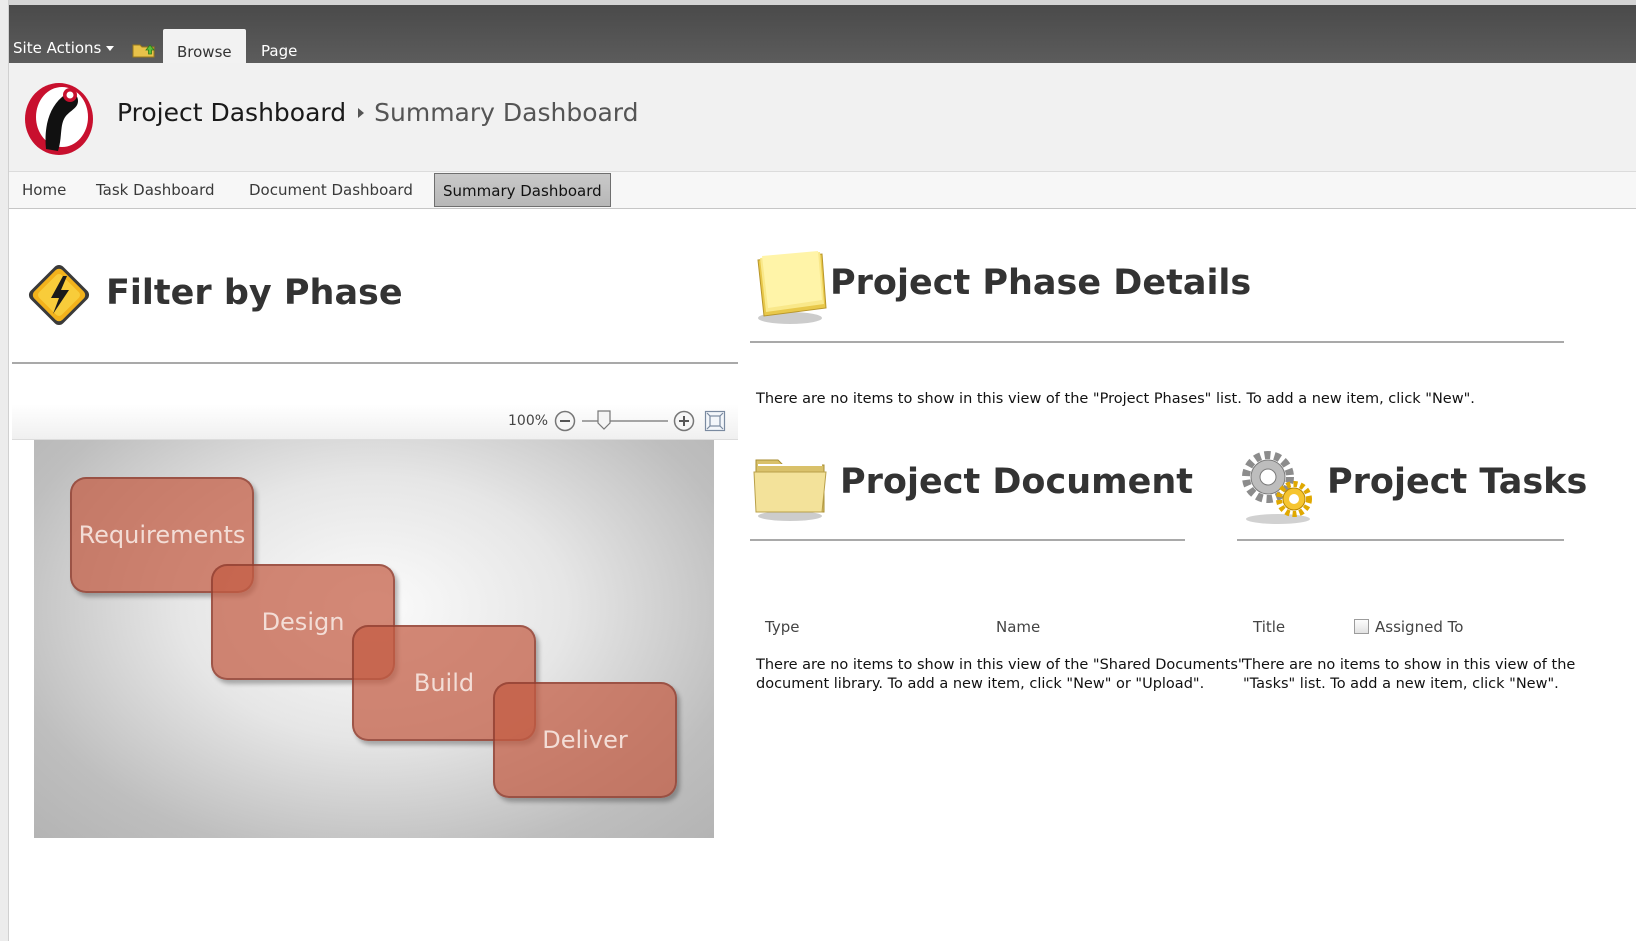 Image resolution: width=1636 pixels, height=941 pixels. Describe the element at coordinates (231, 112) in the screenshot. I see `breadcrumb-site-link: Project Dashboard` at that location.